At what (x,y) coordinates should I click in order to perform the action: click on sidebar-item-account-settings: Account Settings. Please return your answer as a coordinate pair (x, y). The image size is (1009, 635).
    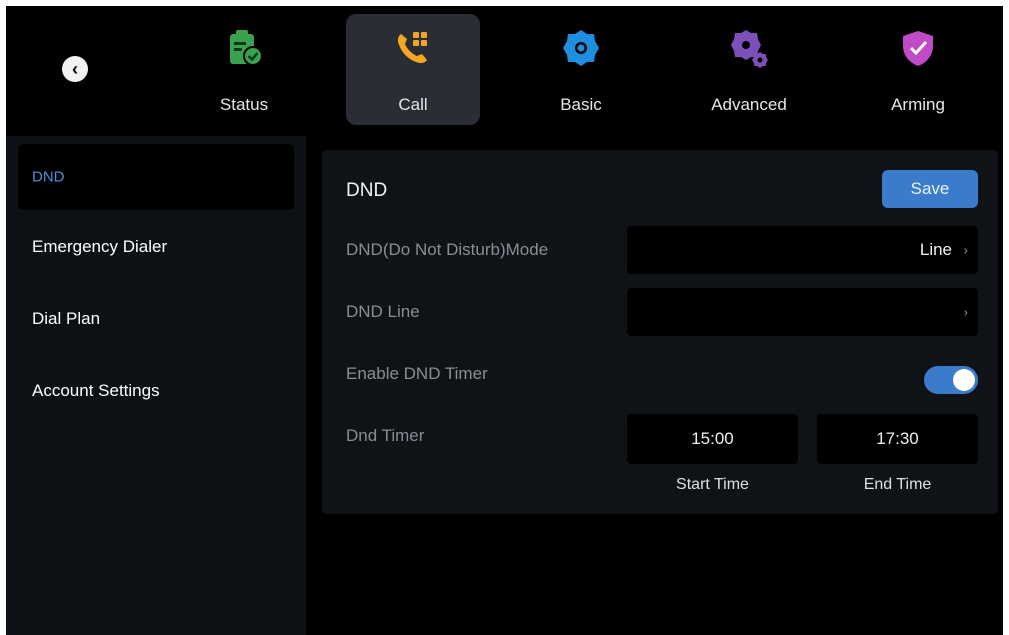
    Looking at the image, I should click on (156, 391).